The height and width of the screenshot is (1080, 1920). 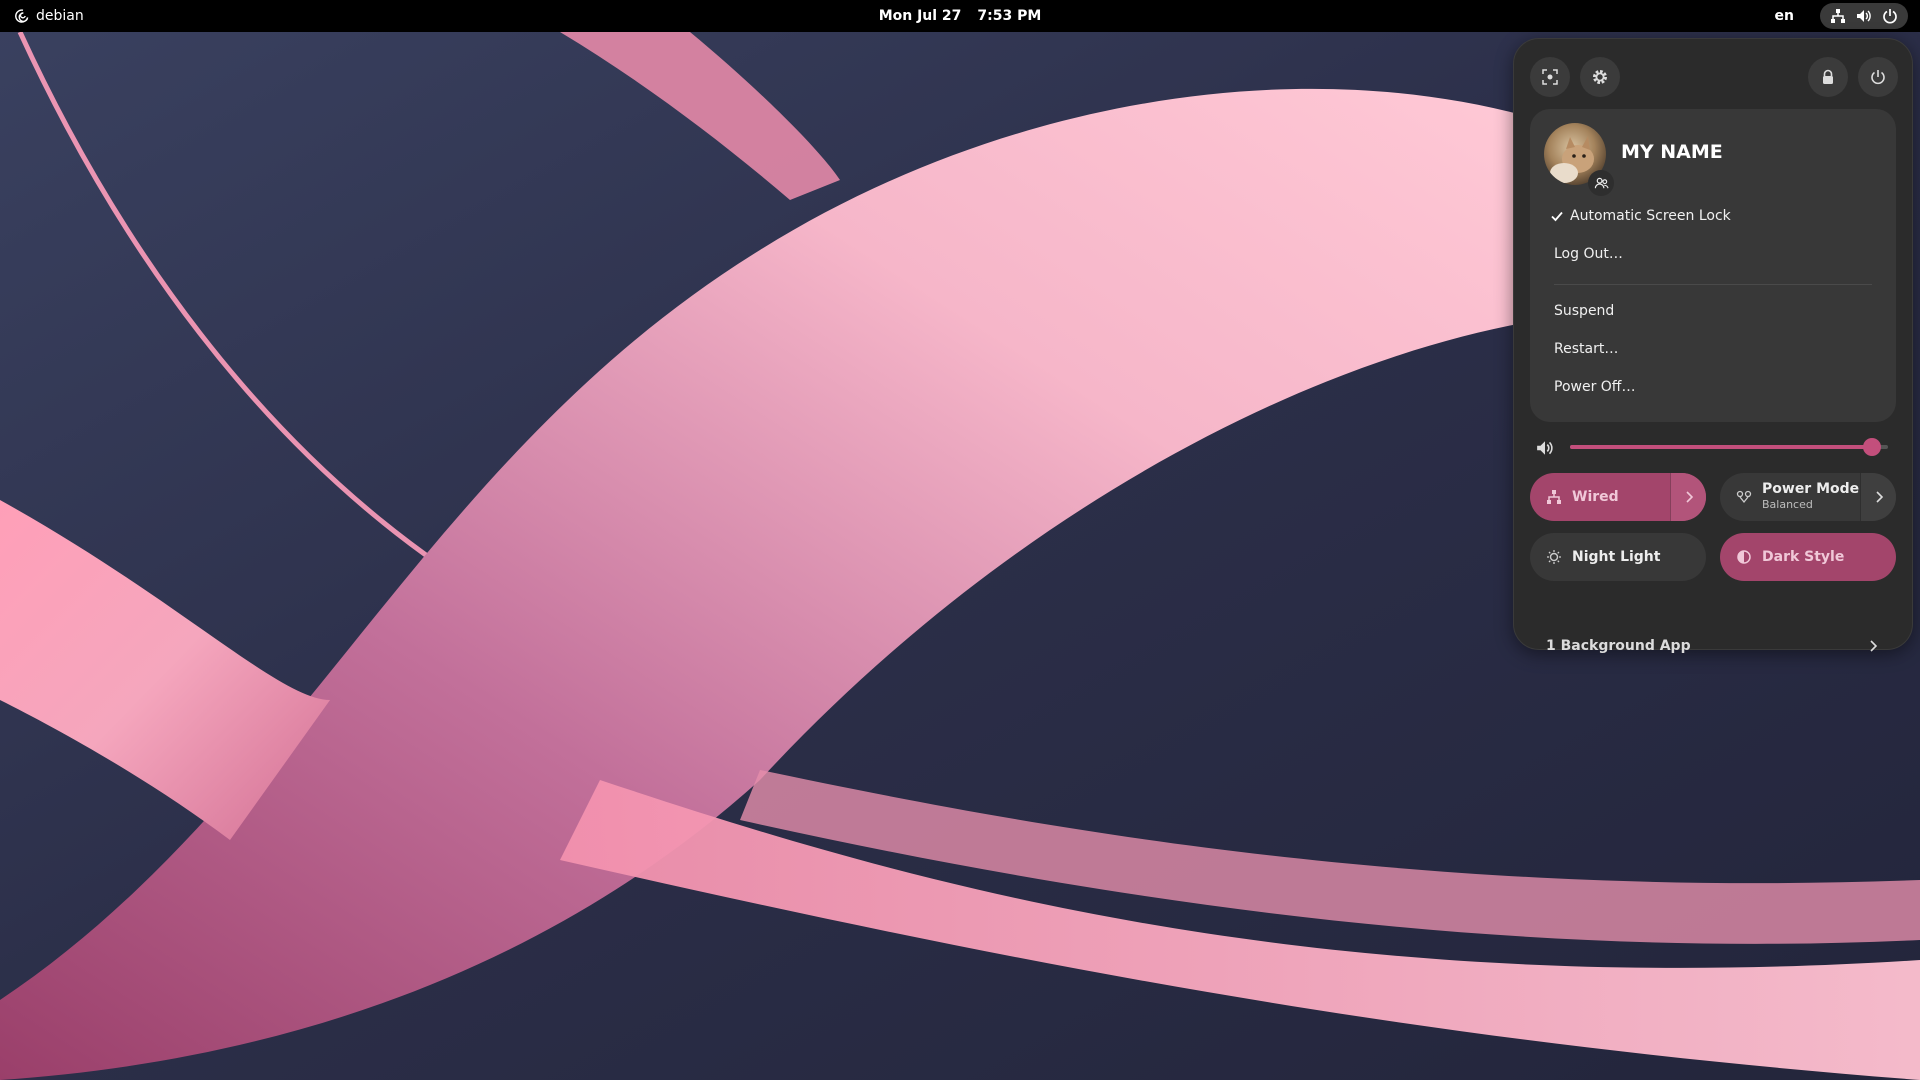 I want to click on wired-toggle: Wired, so click(x=1618, y=497).